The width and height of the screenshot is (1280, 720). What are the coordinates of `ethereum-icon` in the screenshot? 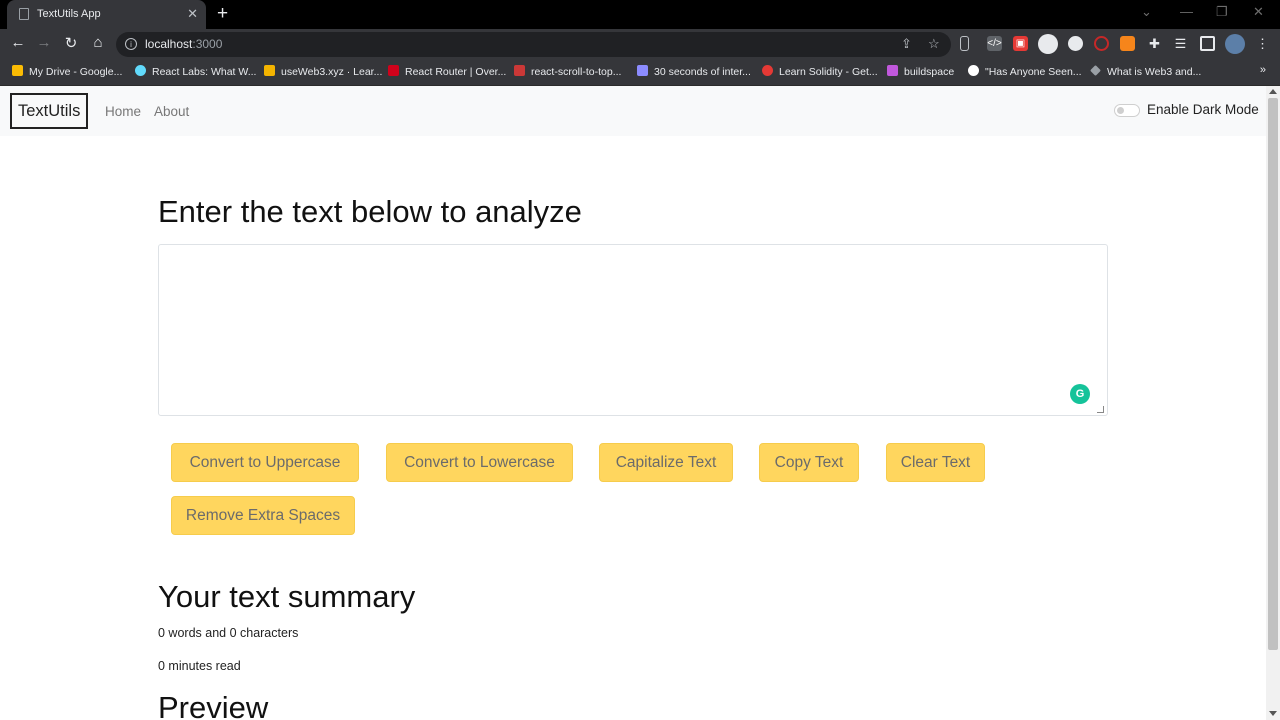 It's located at (1095, 70).